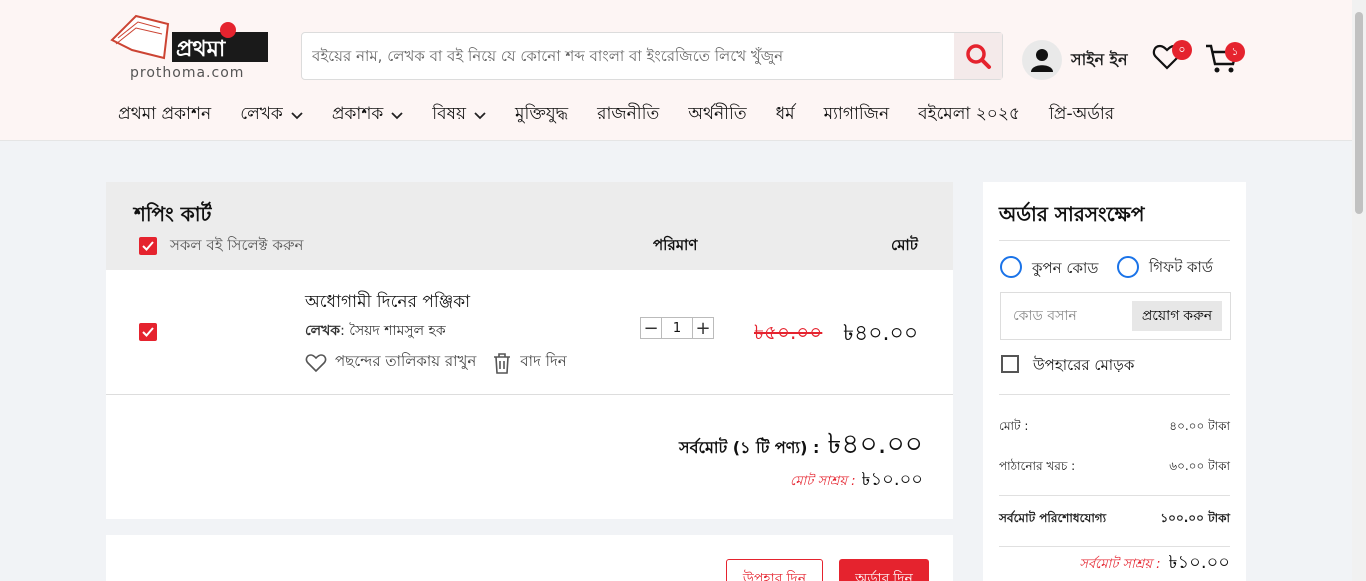 The height and width of the screenshot is (581, 1366). What do you see at coordinates (1070, 316) in the screenshot?
I see `code-input` at bounding box center [1070, 316].